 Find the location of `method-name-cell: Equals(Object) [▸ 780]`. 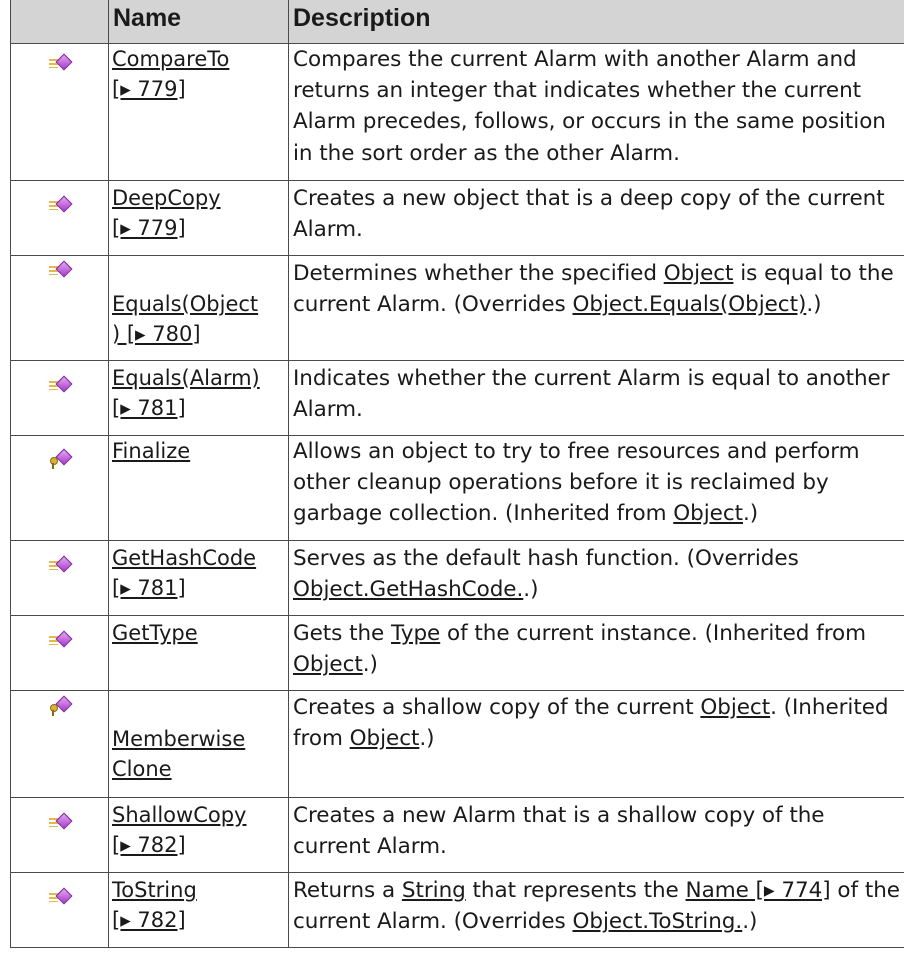

method-name-cell: Equals(Object) [▸ 780] is located at coordinates (198, 308).